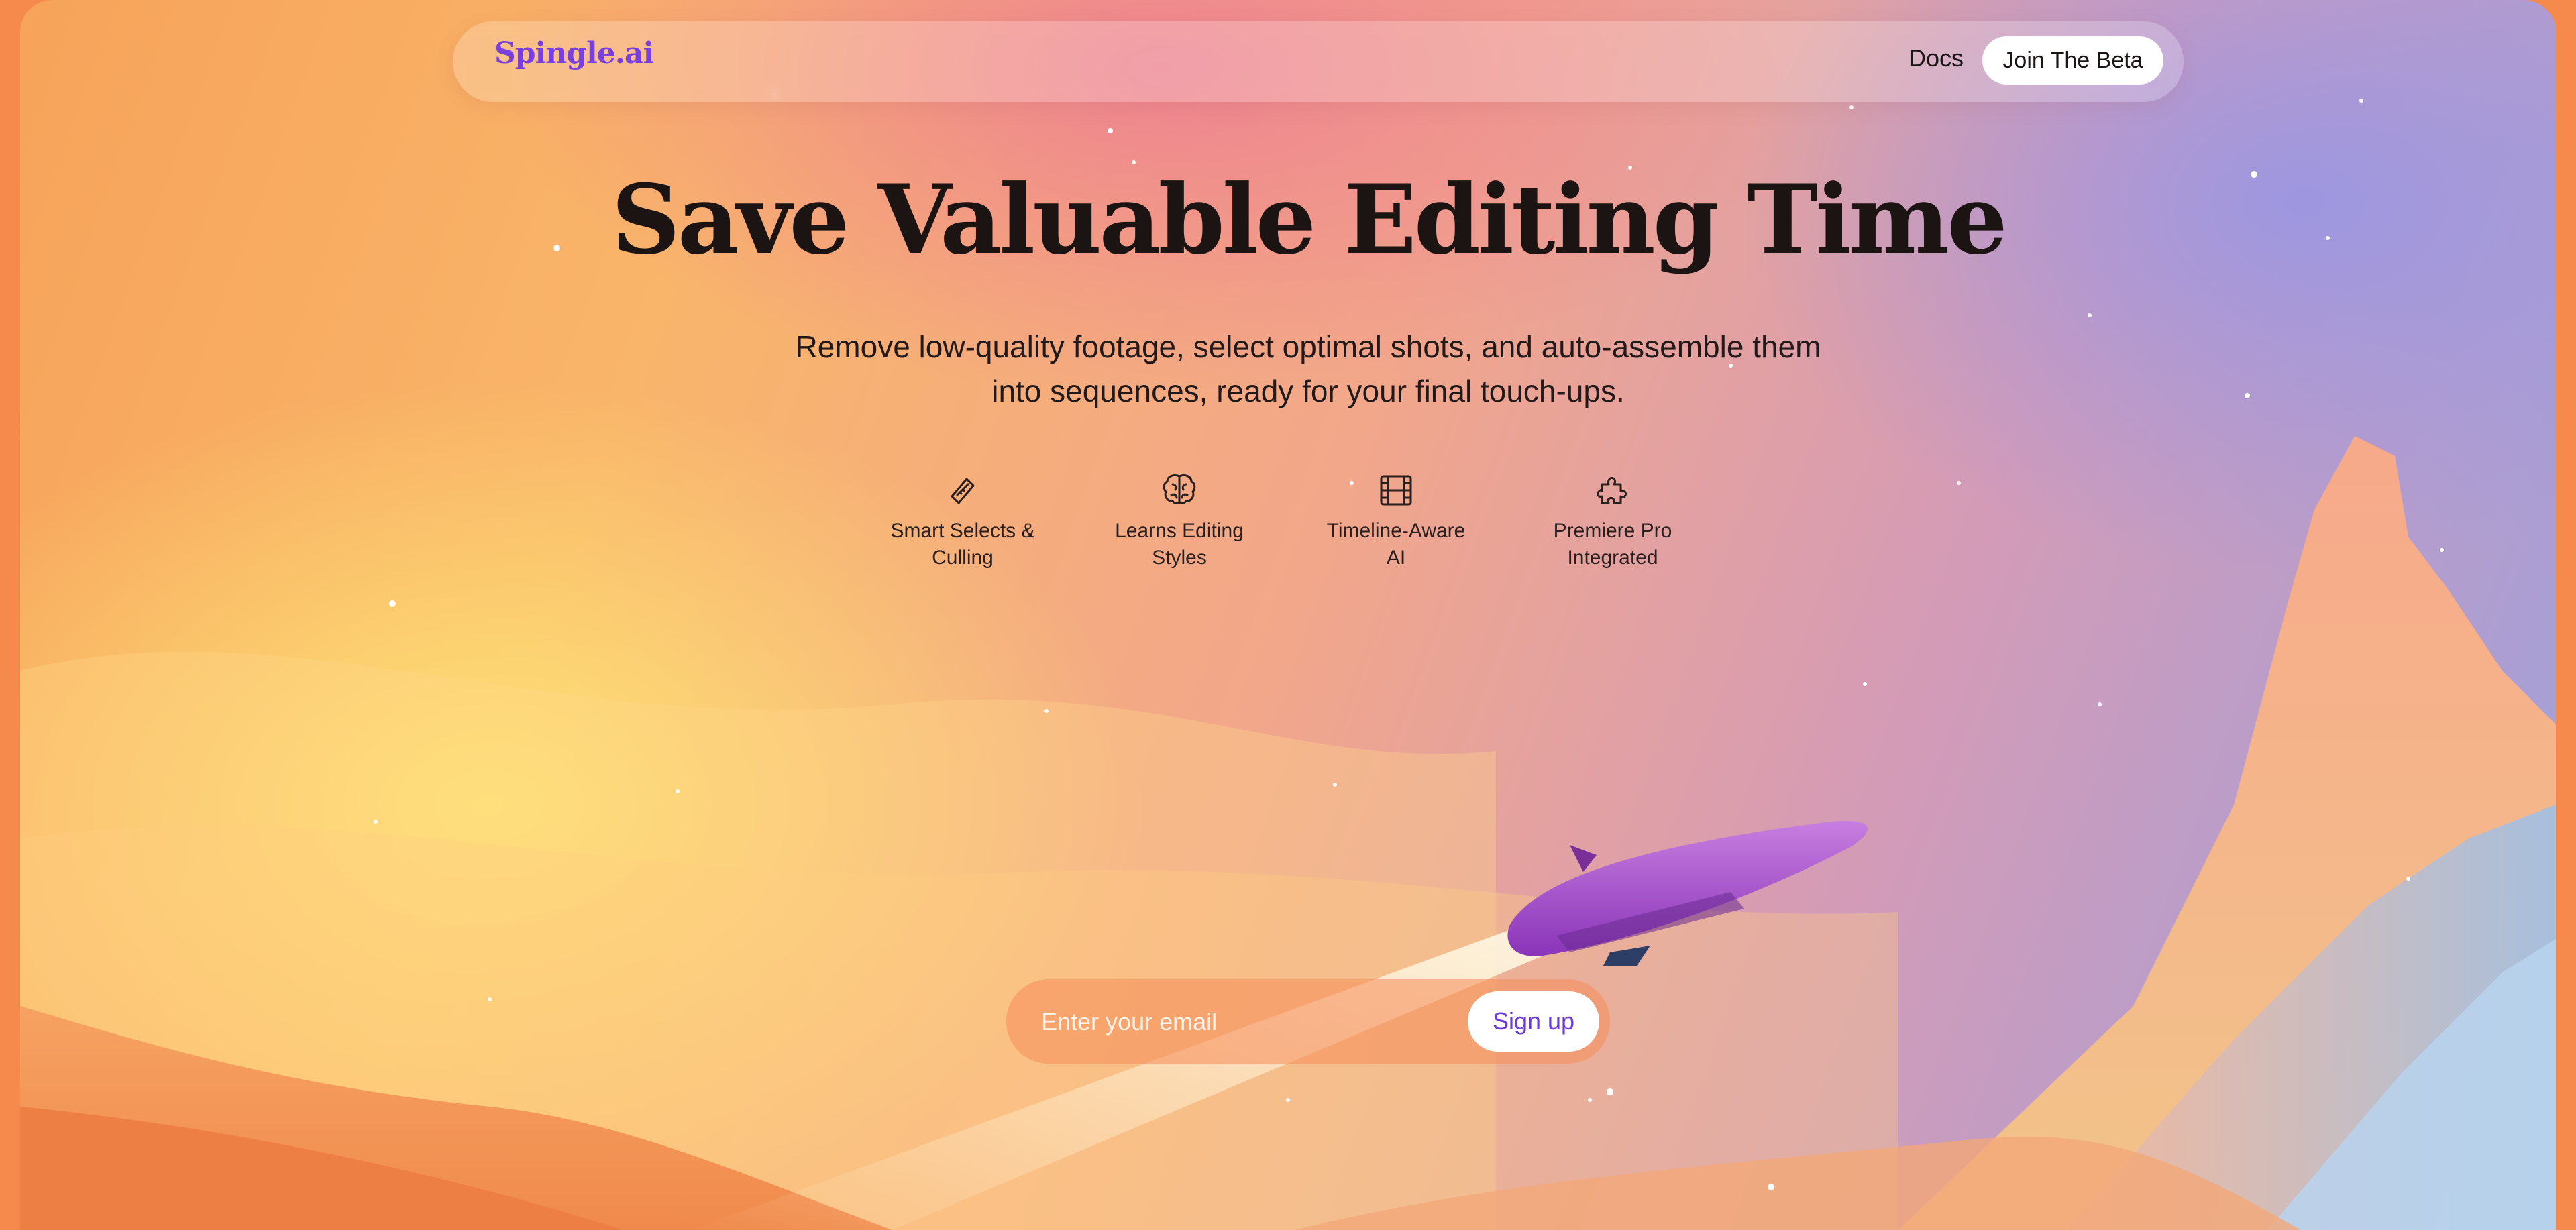  I want to click on feature-smart-selects: Smart Selects & Culling, so click(962, 520).